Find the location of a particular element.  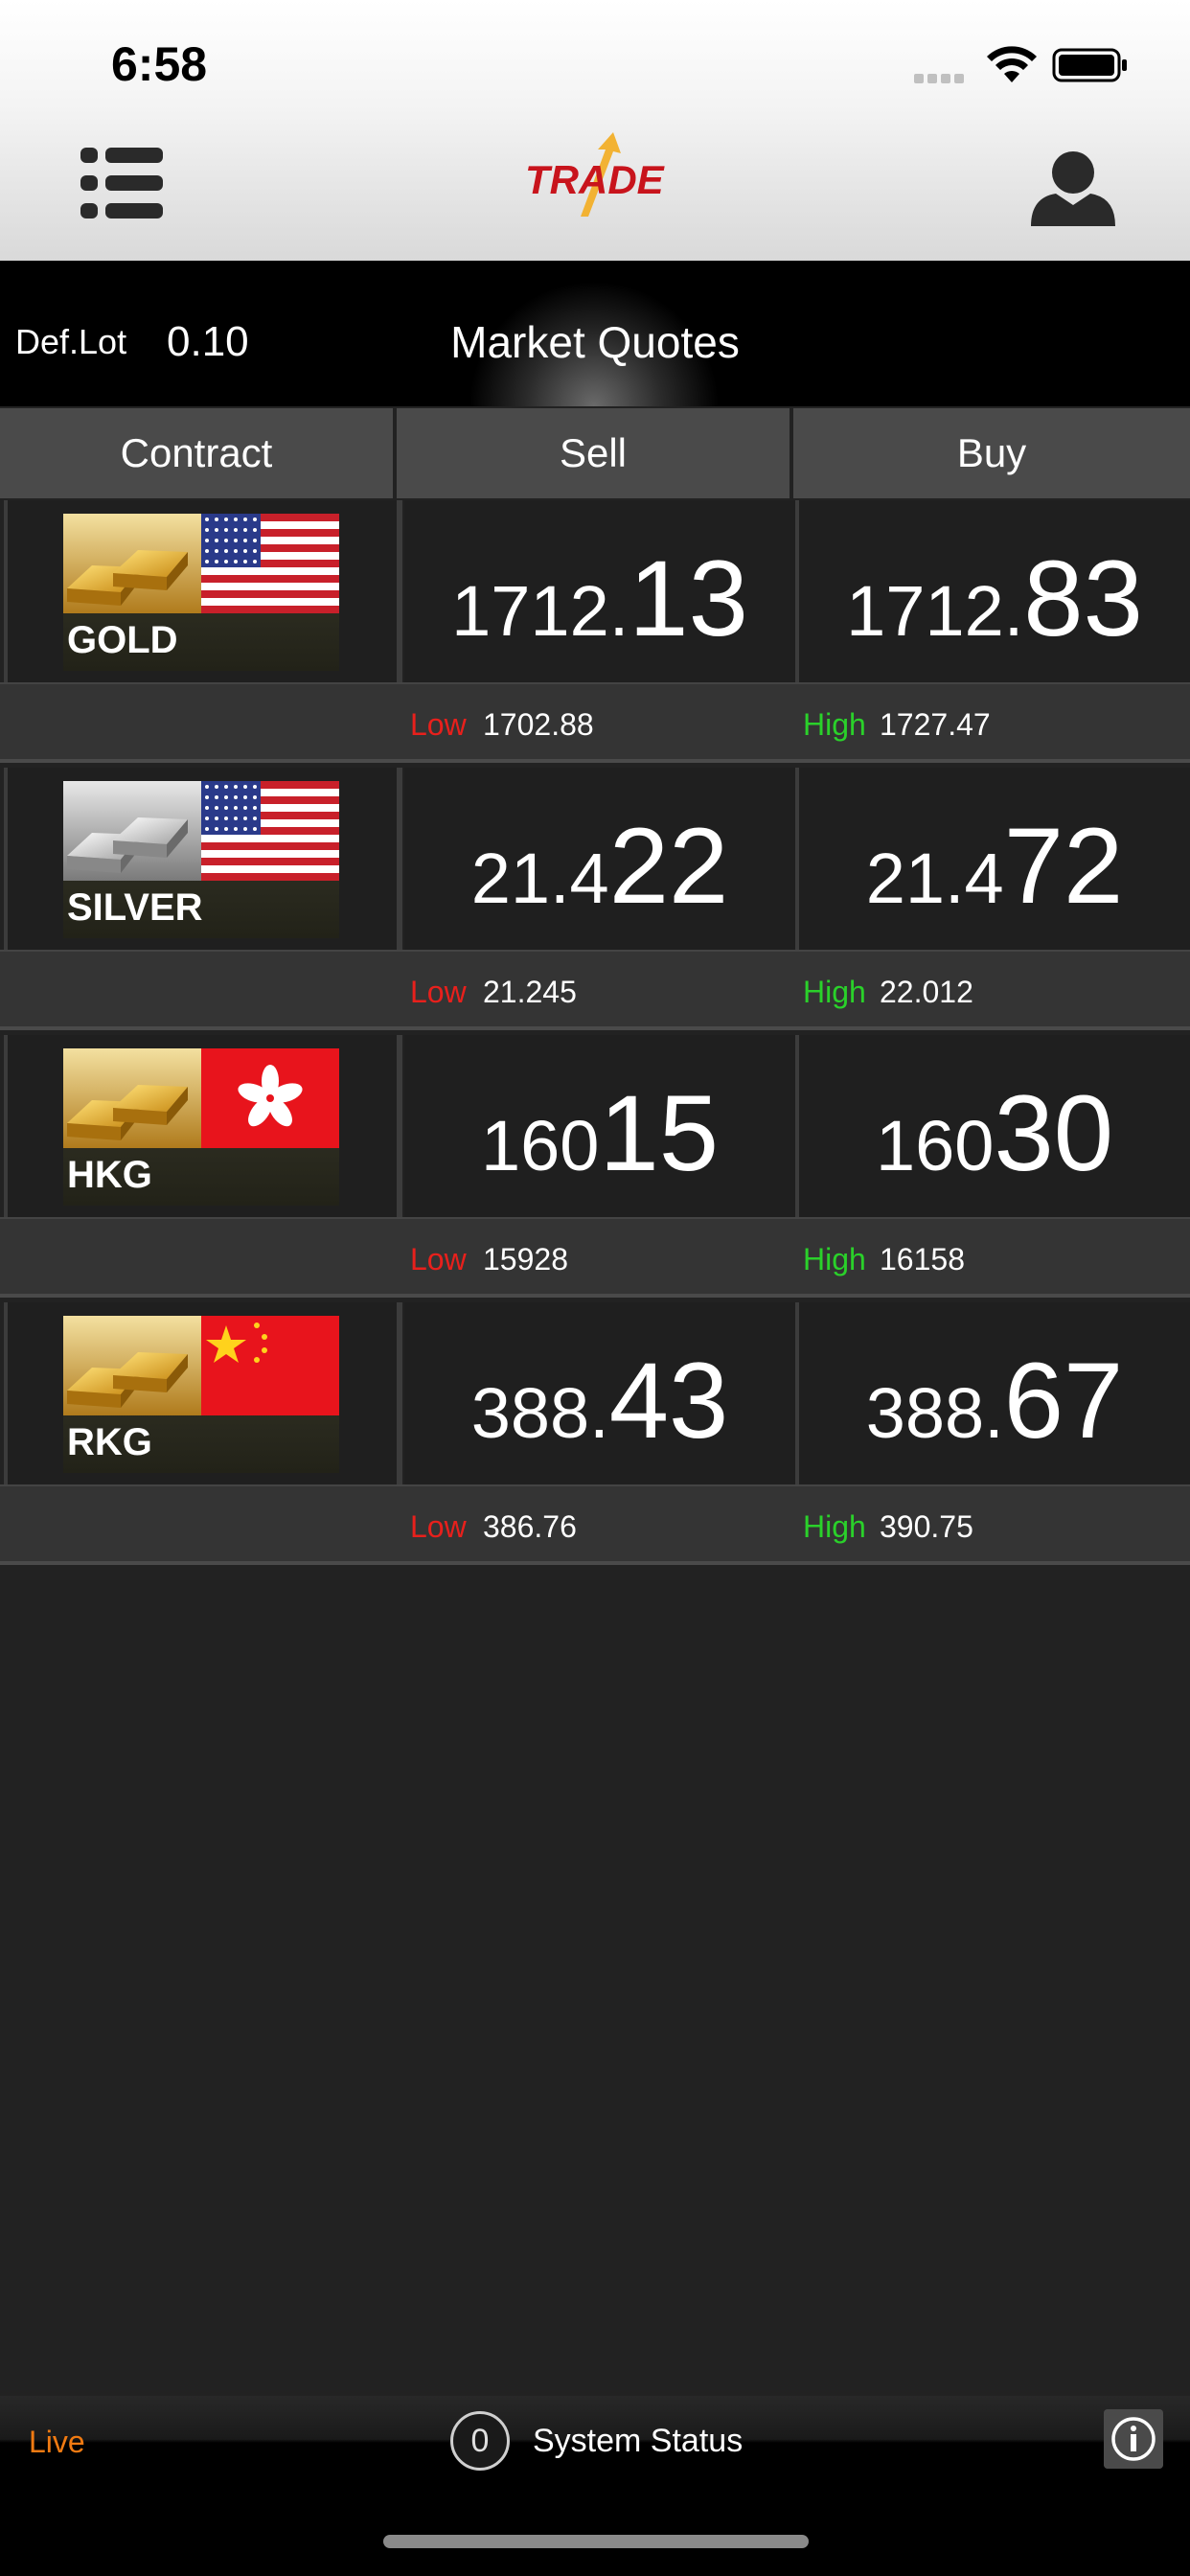

low-value: 15928 is located at coordinates (526, 1259).